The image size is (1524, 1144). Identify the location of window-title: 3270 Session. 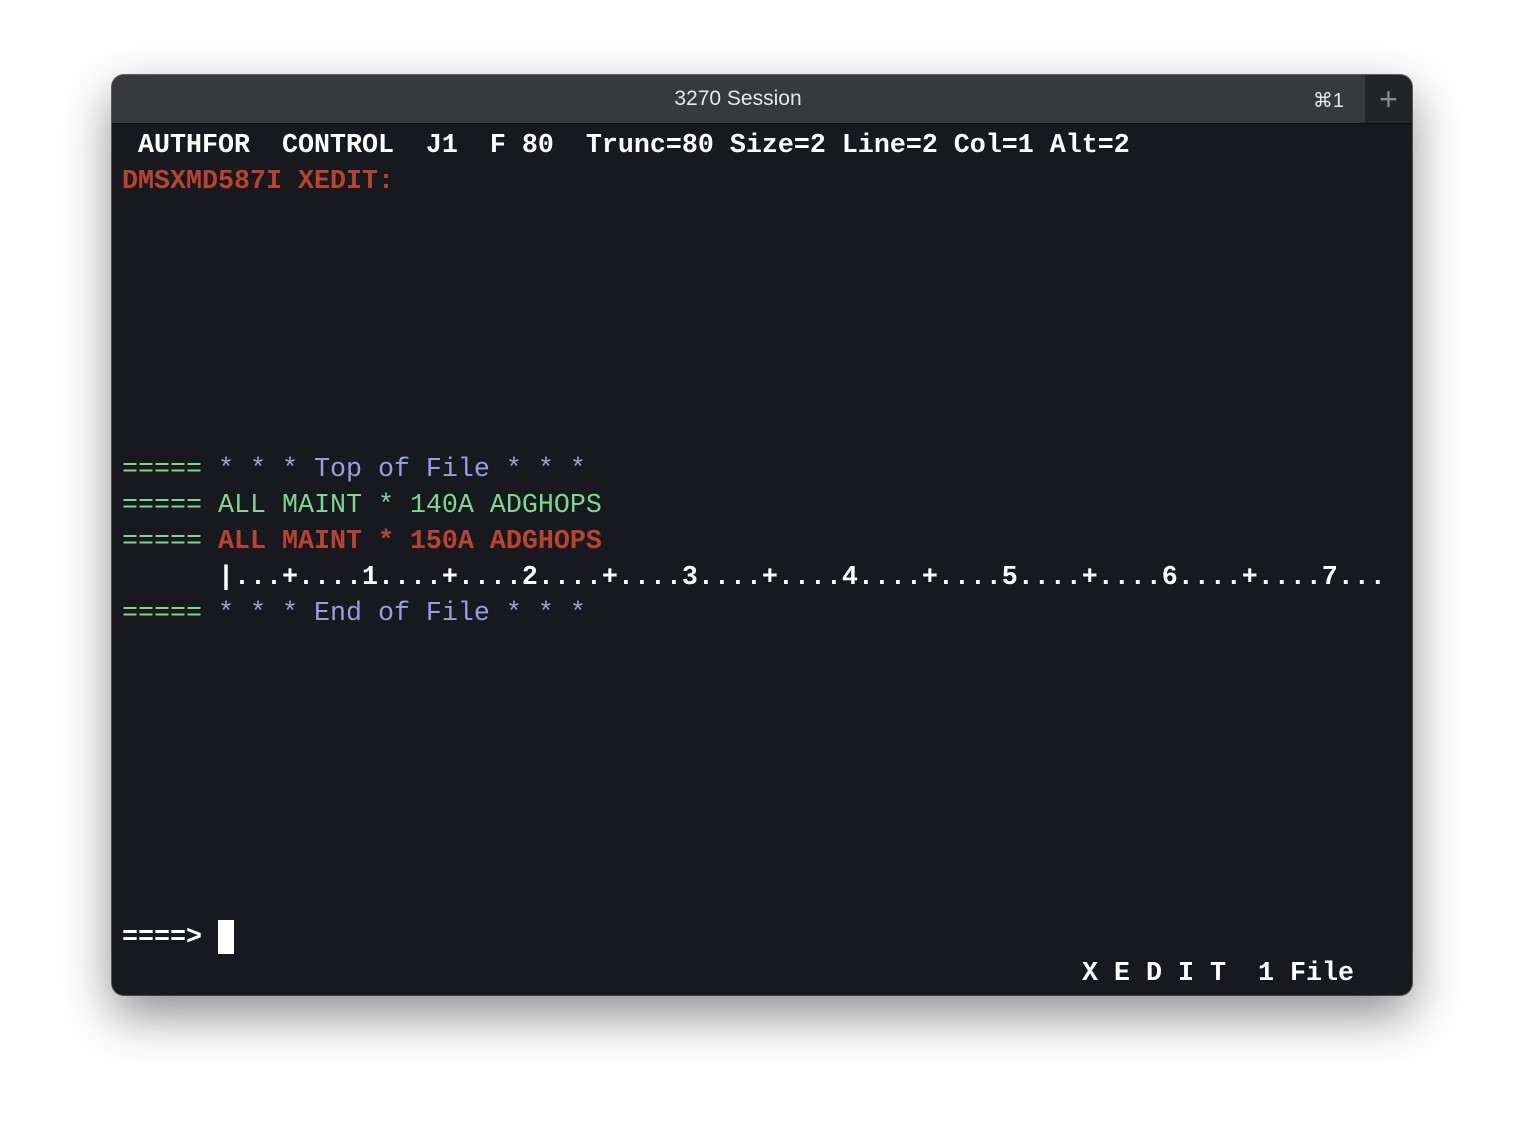
(738, 98).